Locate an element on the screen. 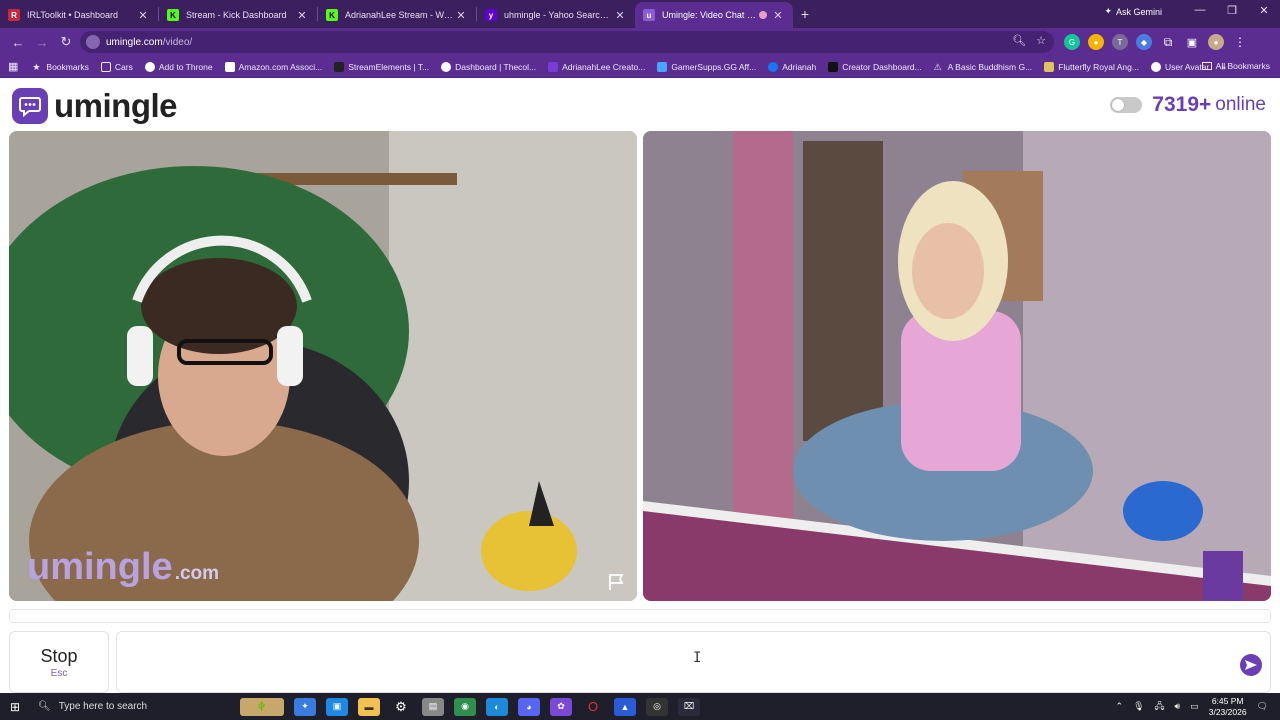 The height and width of the screenshot is (720, 1280). tab-title: Umingle: Video Chat with Strangers is located at coordinates (710, 15).